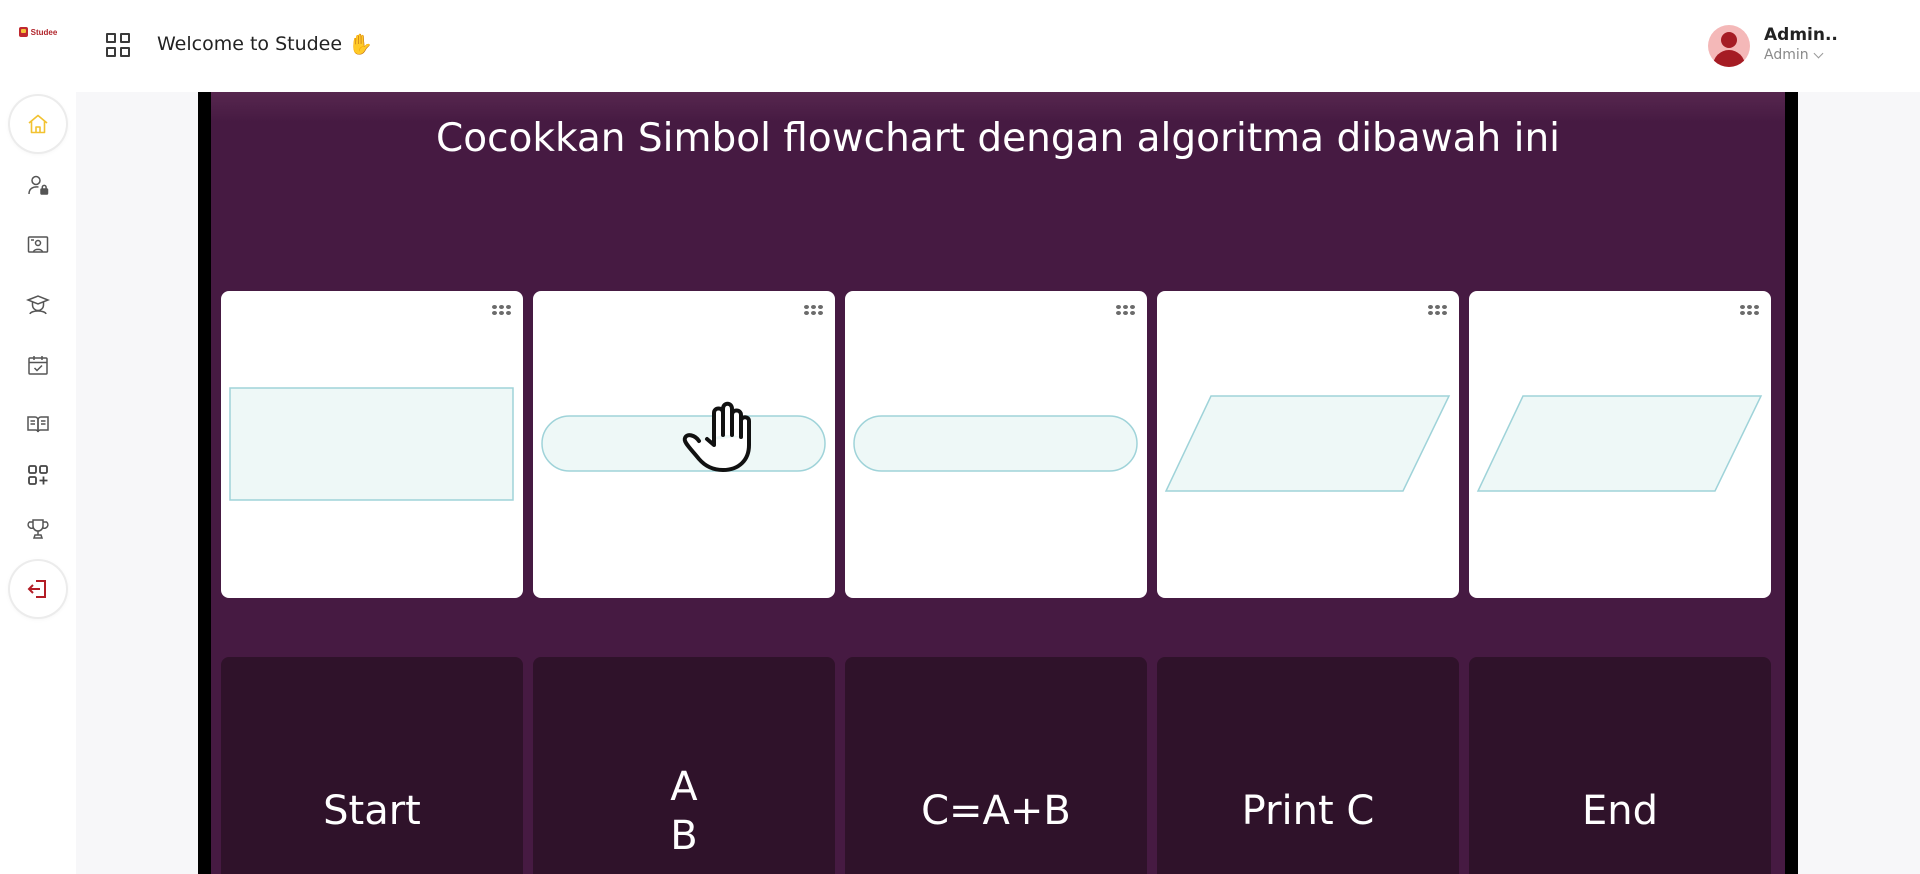 The width and height of the screenshot is (1920, 874). I want to click on sidebar-item-lessons, so click(38, 424).